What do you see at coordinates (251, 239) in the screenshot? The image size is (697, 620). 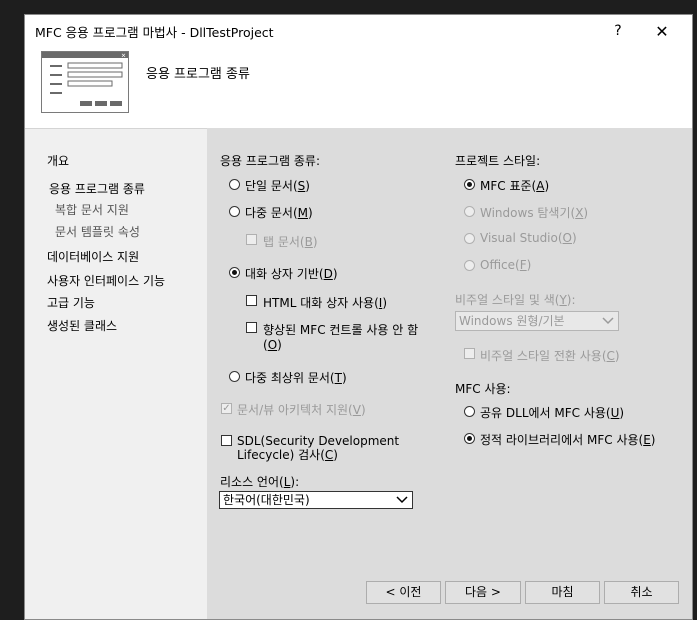 I see `tabbed-doc-checkbox` at bounding box center [251, 239].